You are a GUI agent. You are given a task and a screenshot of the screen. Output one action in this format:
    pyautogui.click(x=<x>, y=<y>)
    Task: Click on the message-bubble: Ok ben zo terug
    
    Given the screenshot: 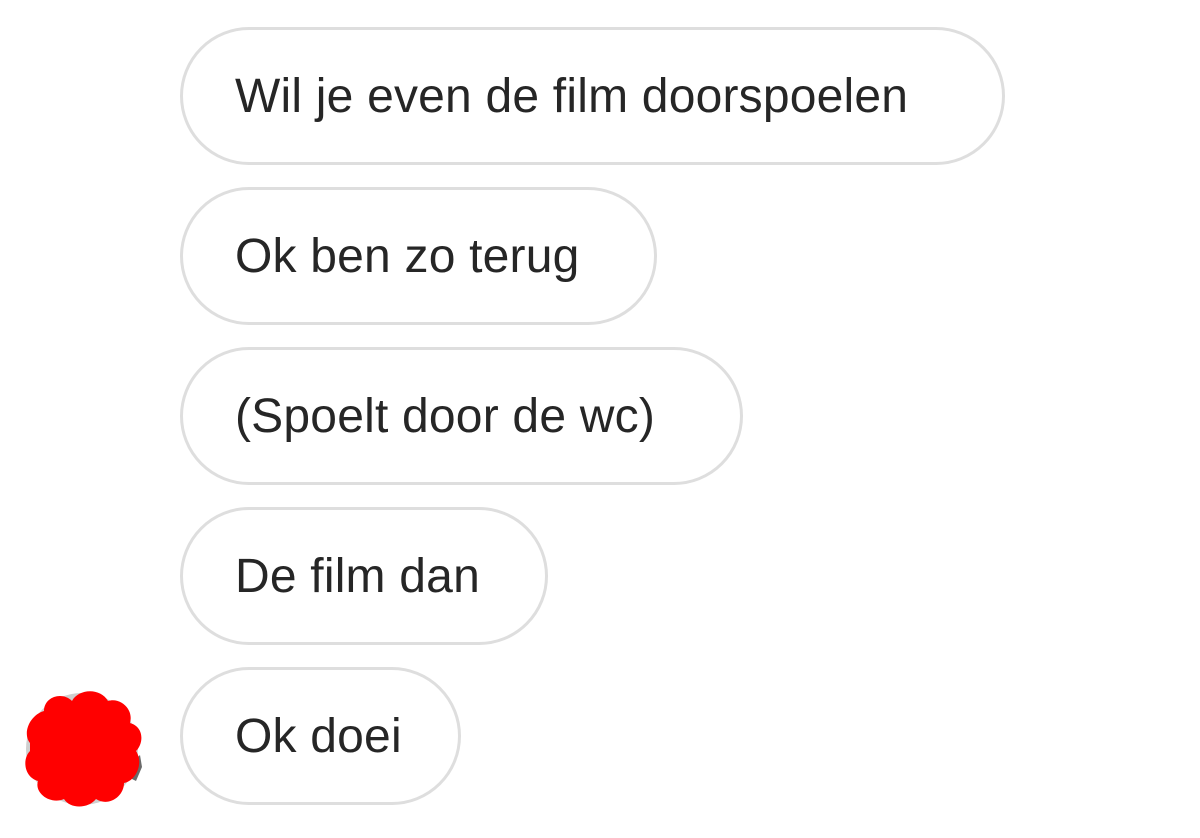 What is the action you would take?
    pyautogui.click(x=418, y=256)
    